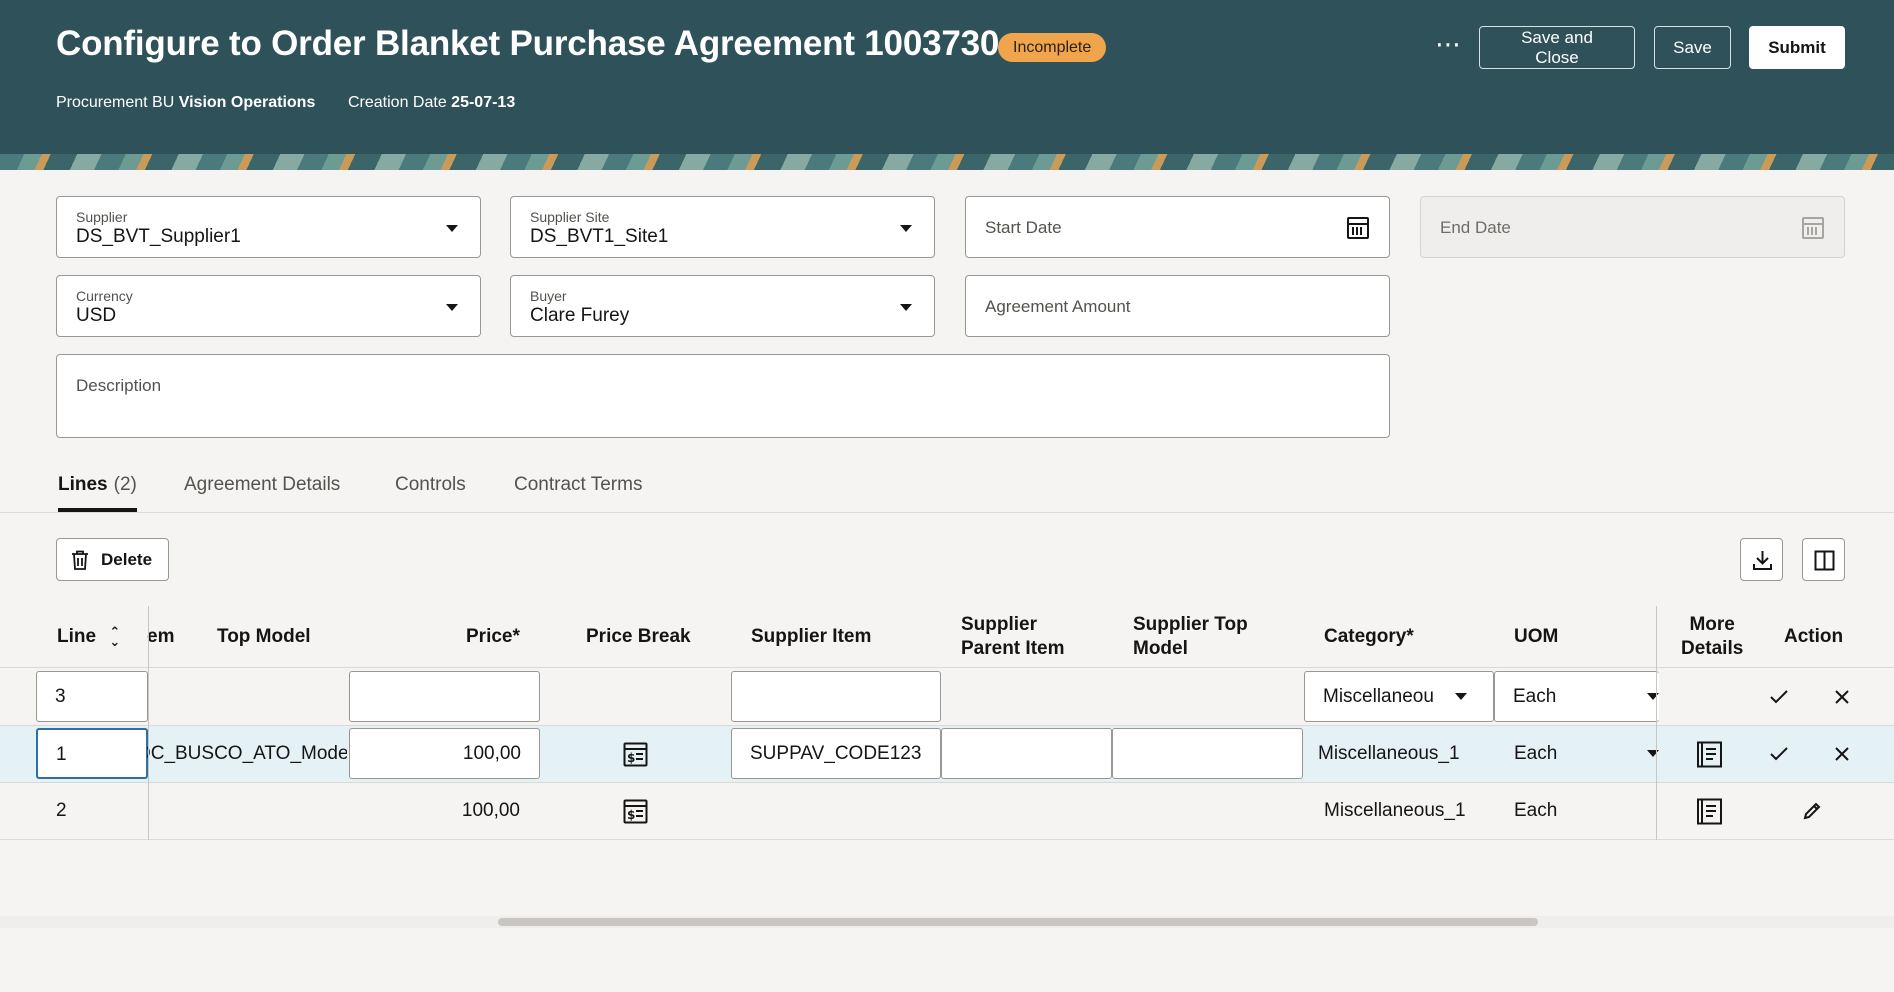 Image resolution: width=1894 pixels, height=992 pixels. What do you see at coordinates (1023, 227) in the screenshot?
I see `start-date-label: Start Date` at bounding box center [1023, 227].